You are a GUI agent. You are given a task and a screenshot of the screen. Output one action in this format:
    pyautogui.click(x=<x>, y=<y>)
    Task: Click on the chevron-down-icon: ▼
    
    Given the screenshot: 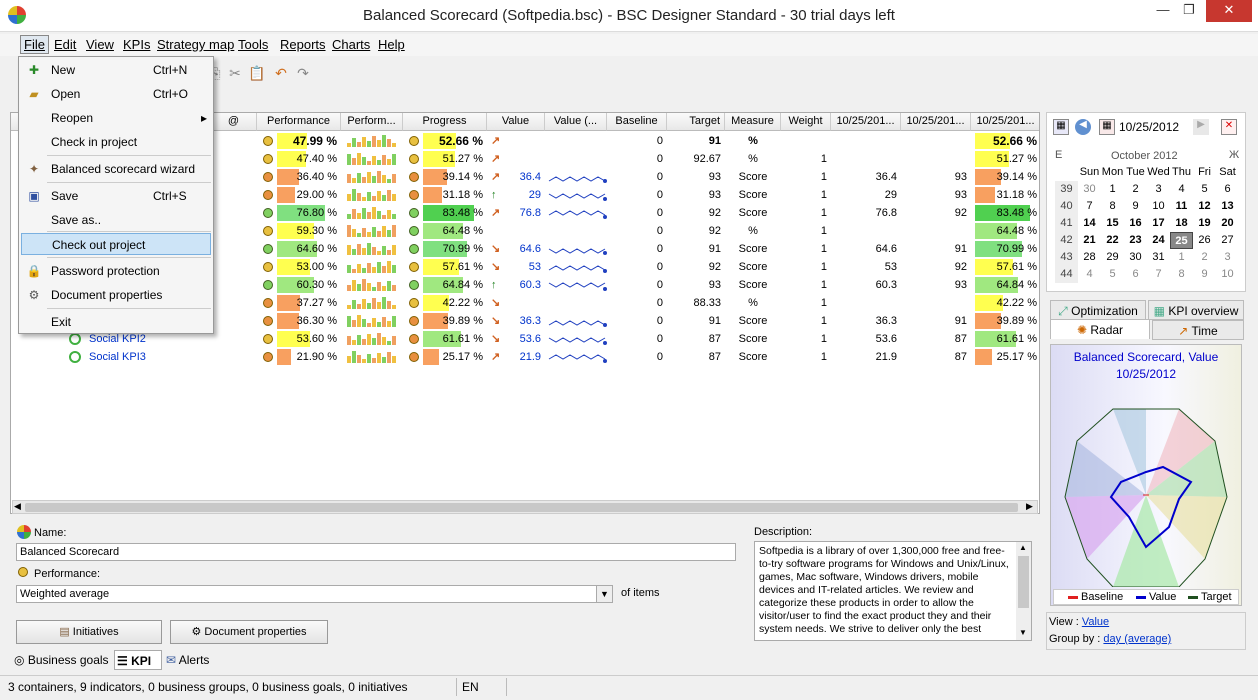 What is the action you would take?
    pyautogui.click(x=604, y=594)
    